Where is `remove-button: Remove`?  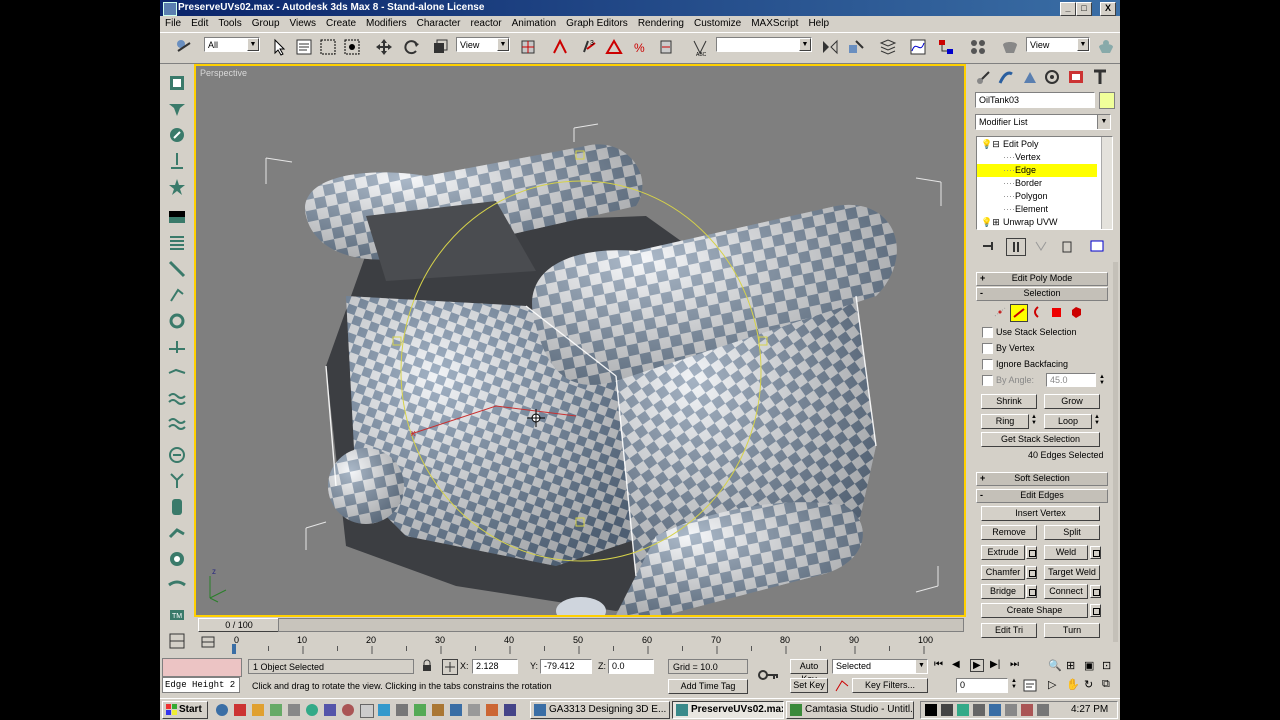
remove-button: Remove is located at coordinates (1009, 532).